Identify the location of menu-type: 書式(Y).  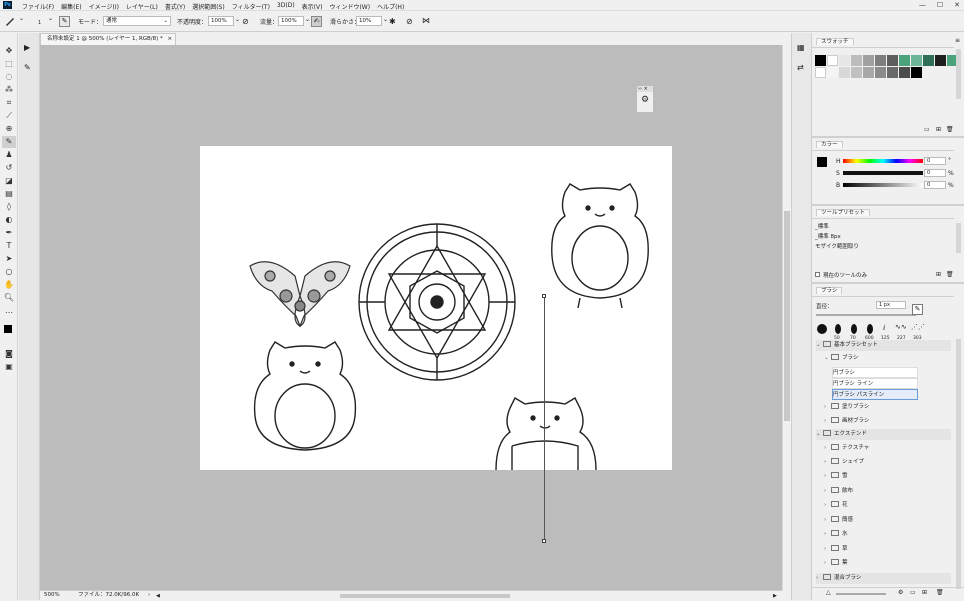
(175, 6).